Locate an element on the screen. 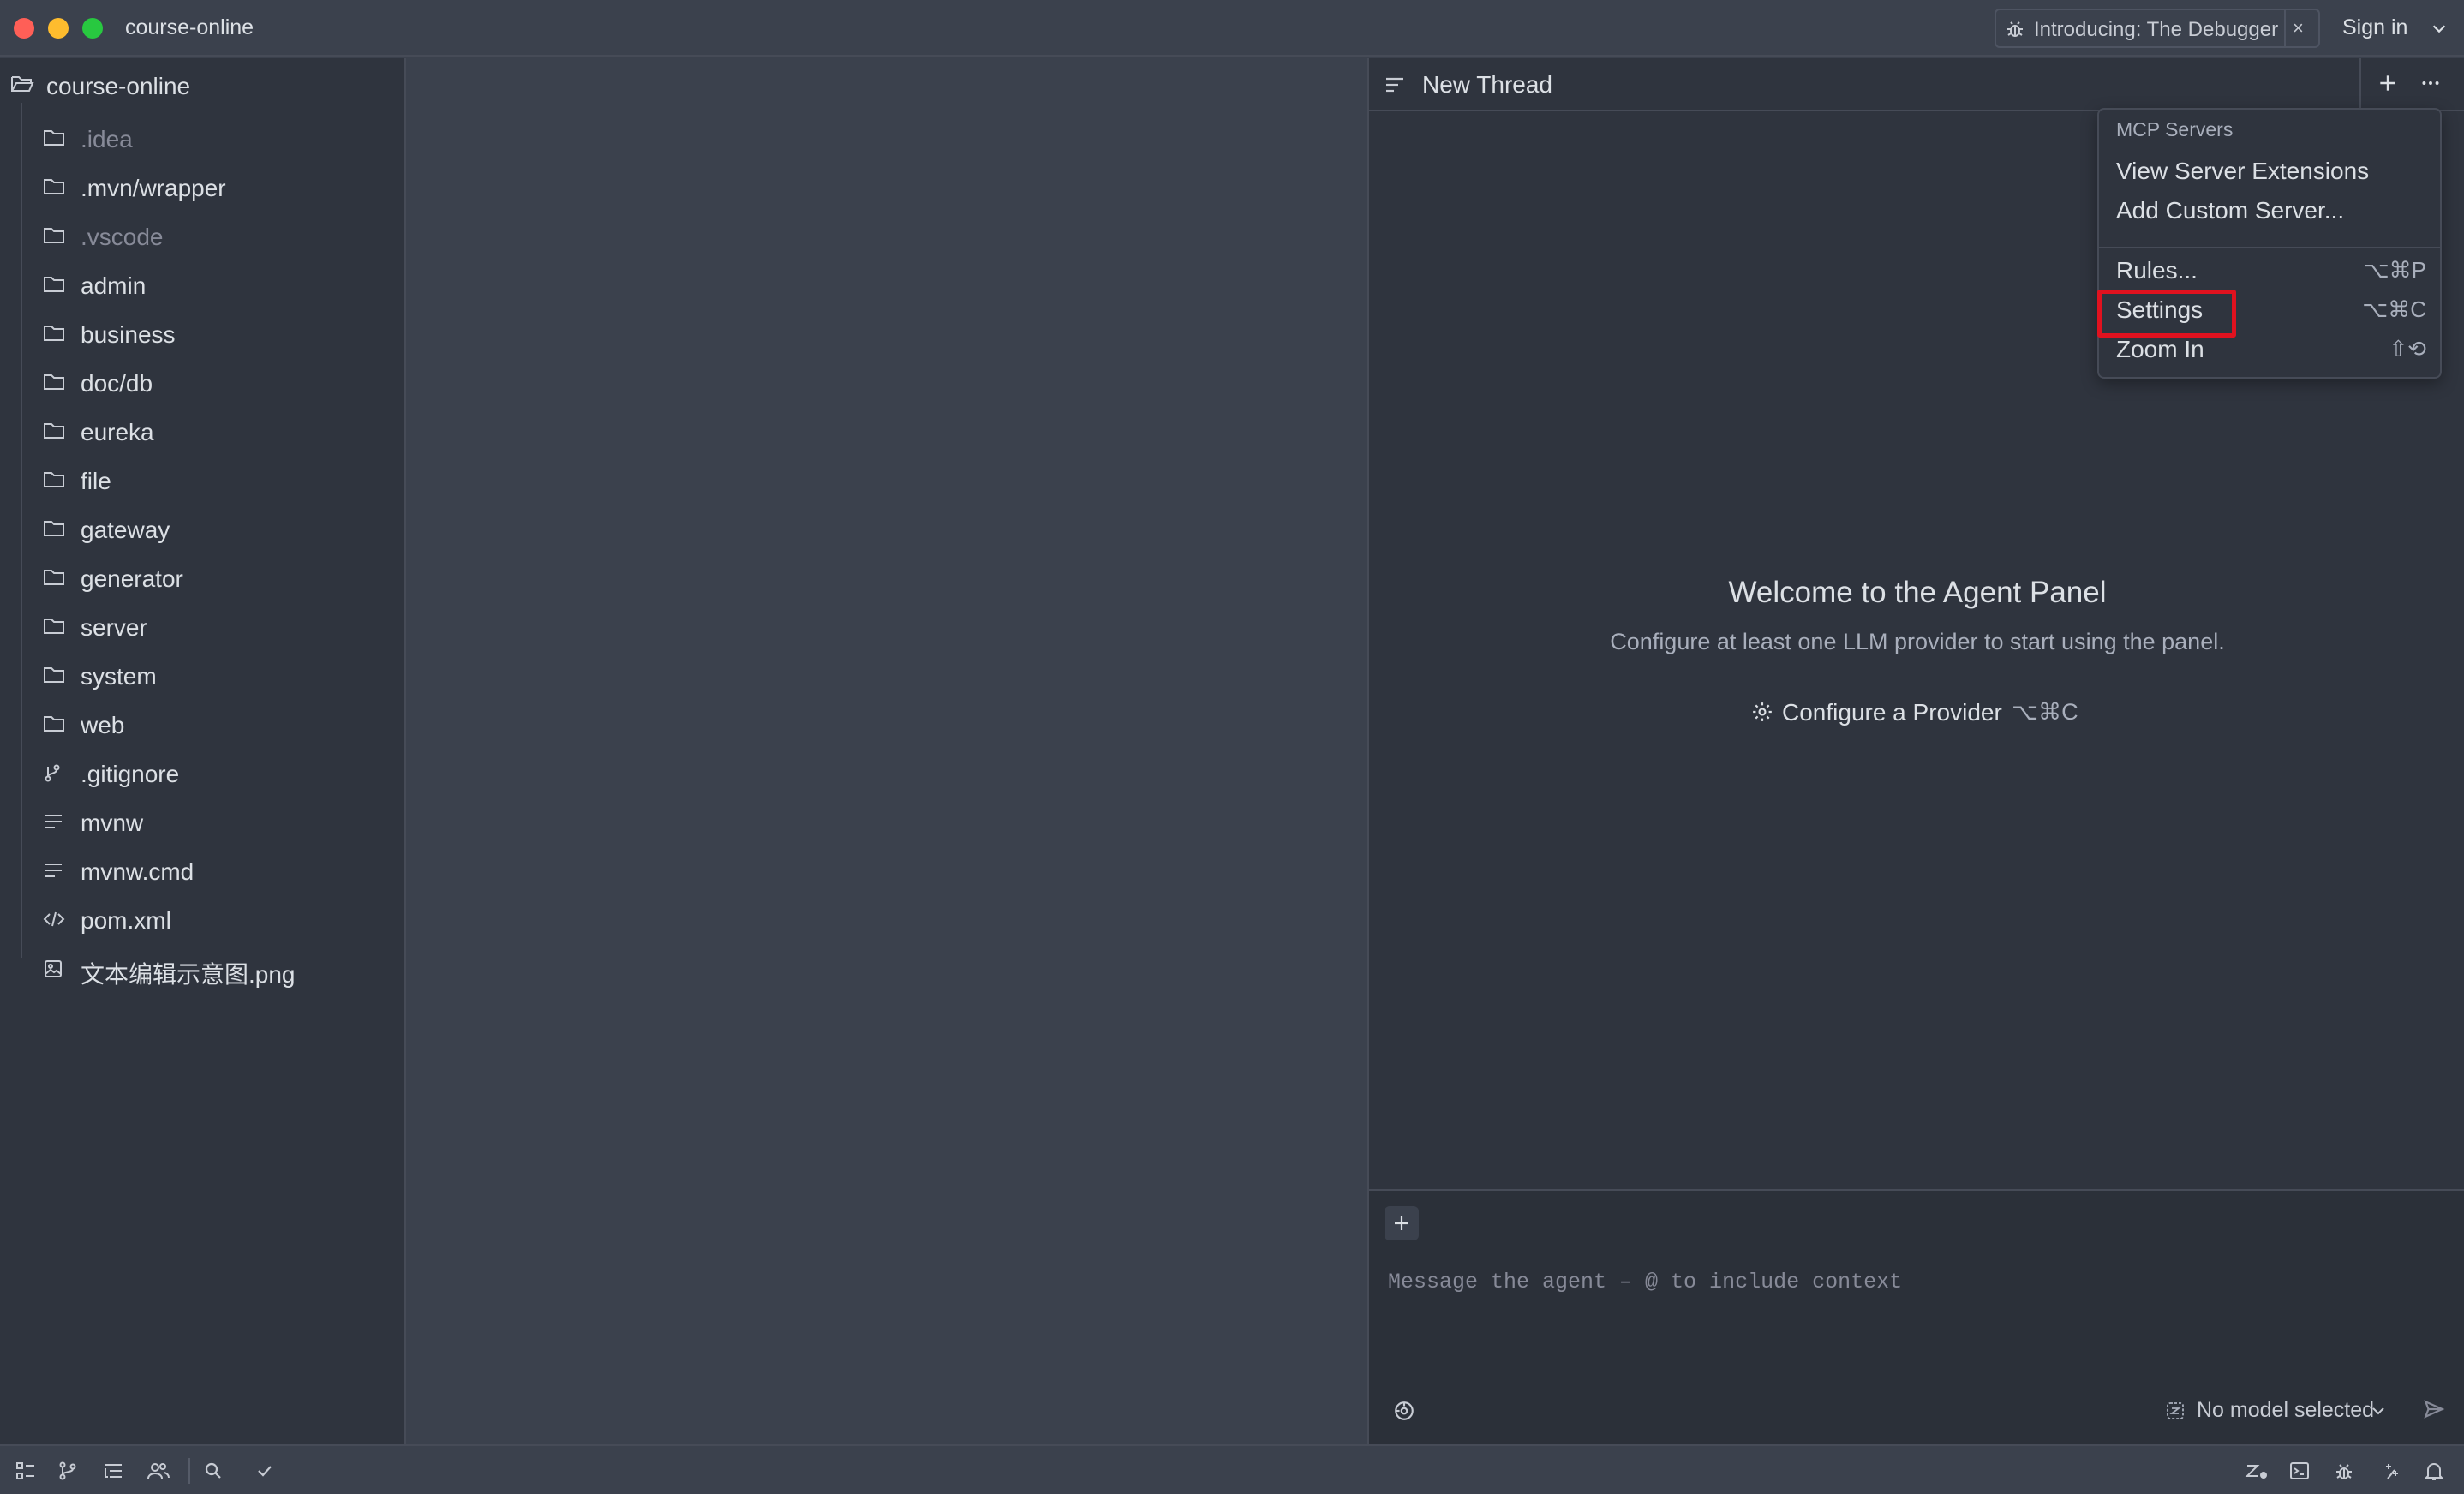 This screenshot has height=1494, width=2464. sign-in-button: Sign in is located at coordinates (2374, 27).